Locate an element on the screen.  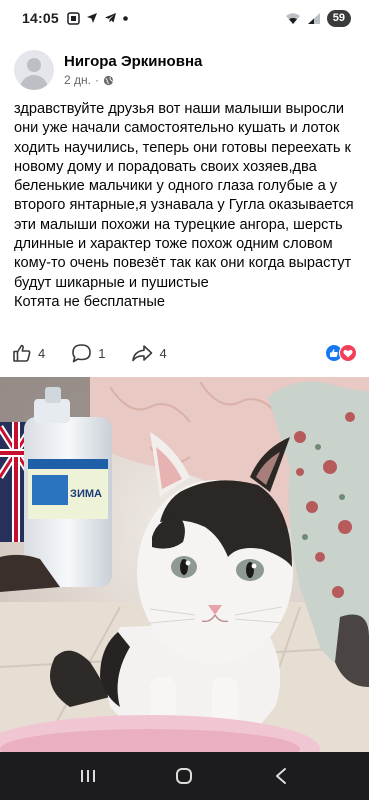
post-meta: 2 дн. · is located at coordinates (133, 80).